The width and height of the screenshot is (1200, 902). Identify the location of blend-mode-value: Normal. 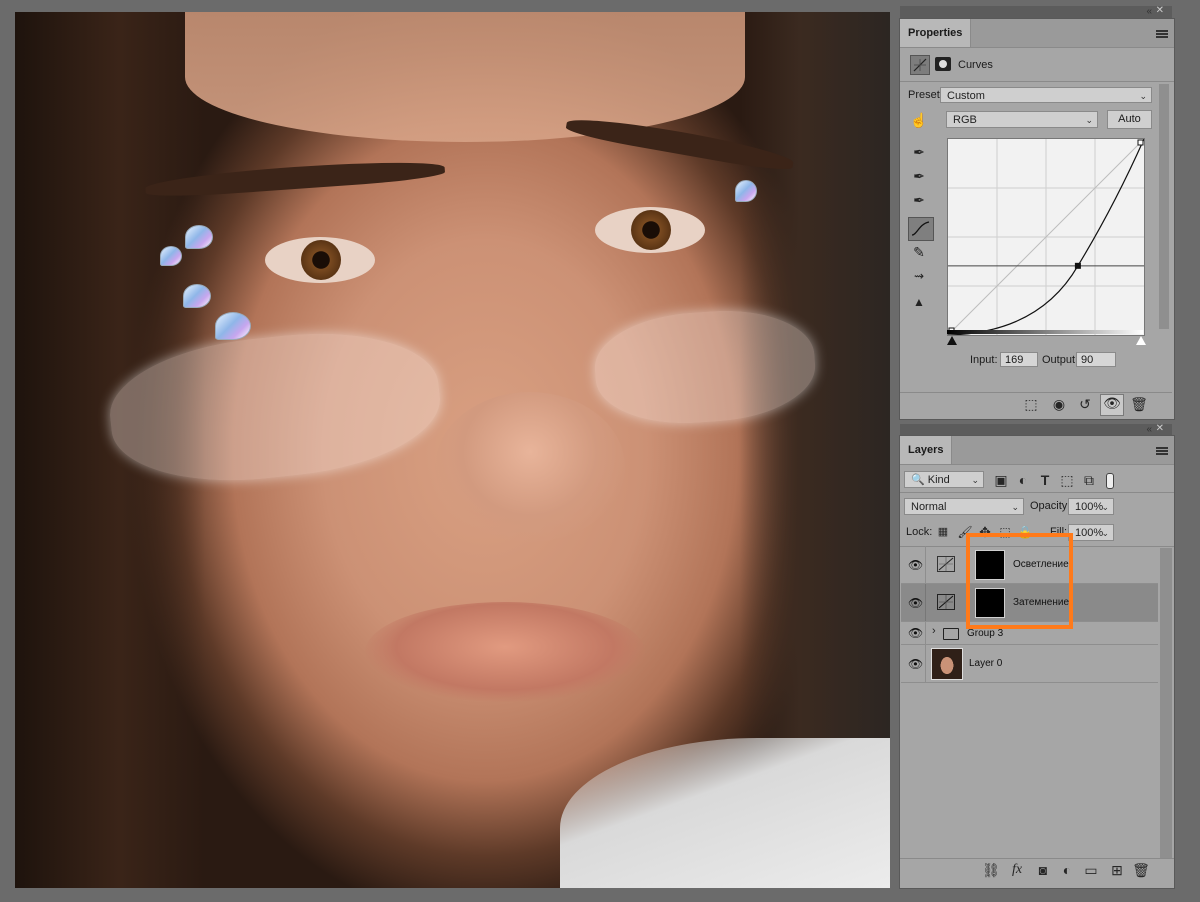
(929, 507).